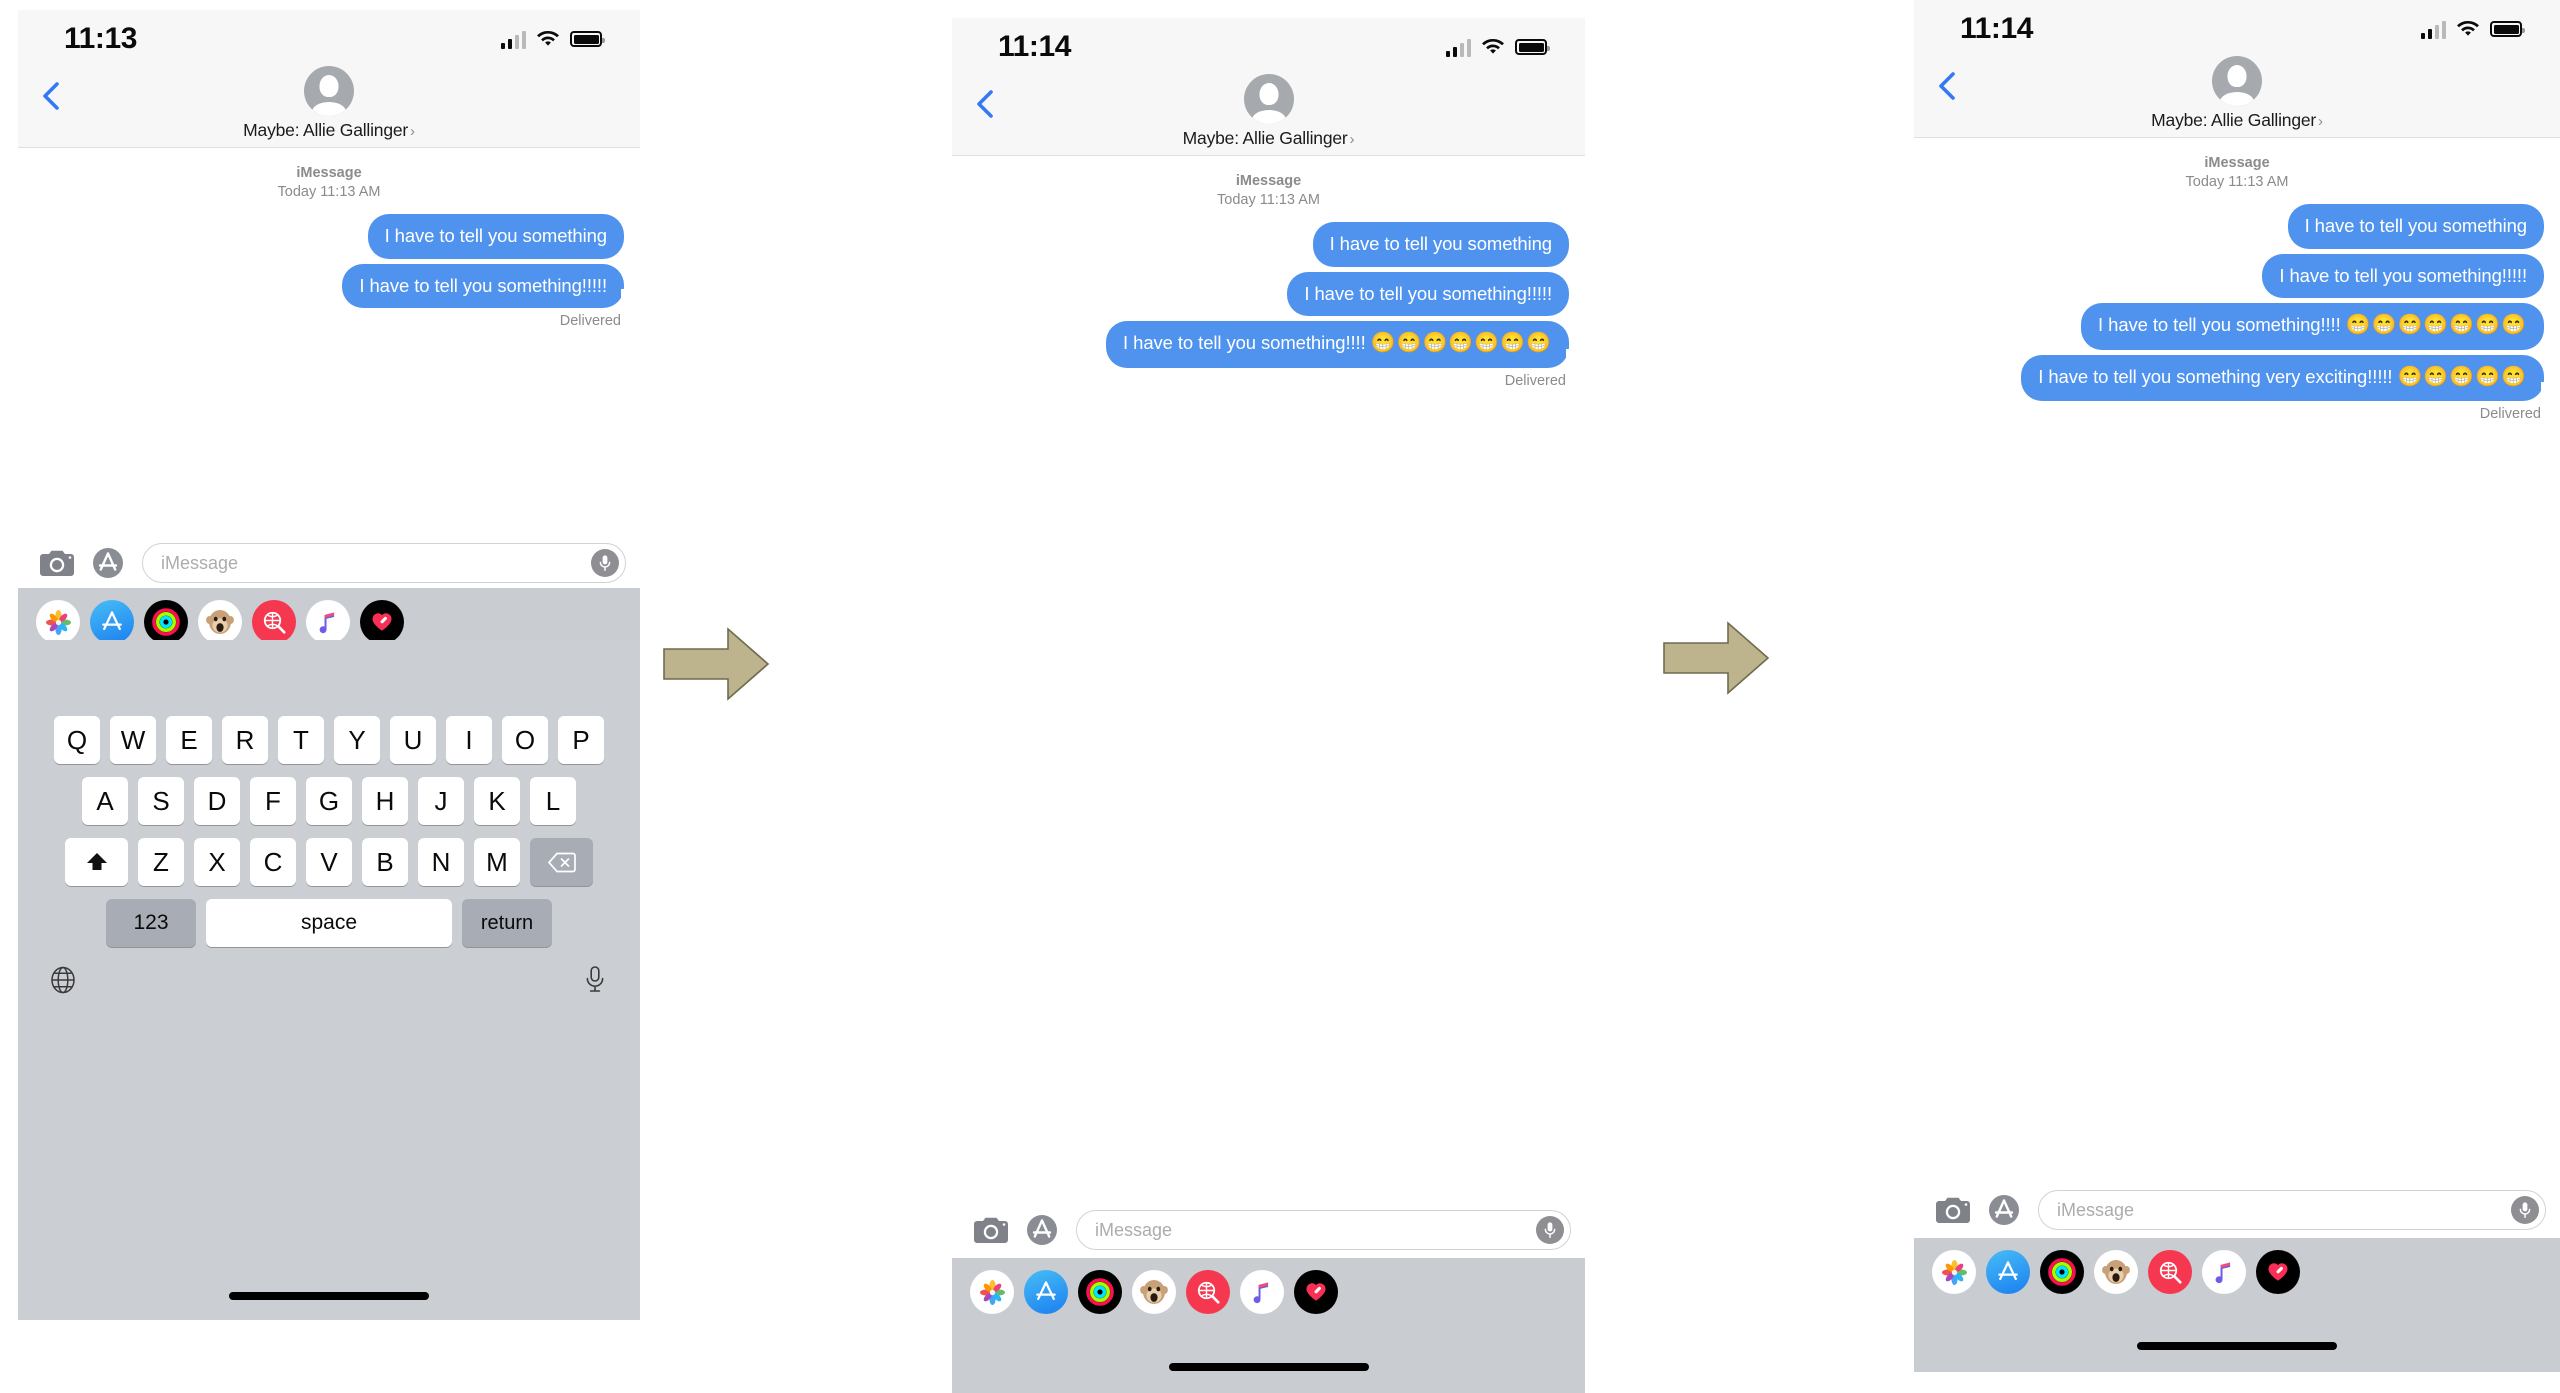  Describe the element at coordinates (161, 862) in the screenshot. I see `key-z: Z` at that location.